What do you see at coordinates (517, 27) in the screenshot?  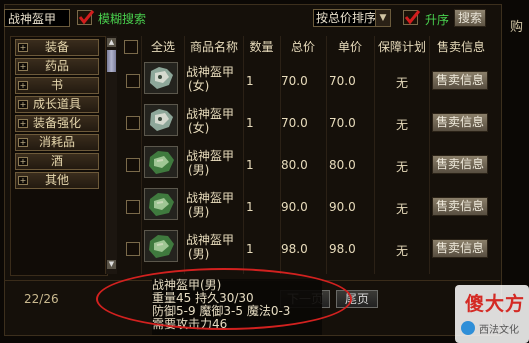 I see `right-cut-text: 购` at bounding box center [517, 27].